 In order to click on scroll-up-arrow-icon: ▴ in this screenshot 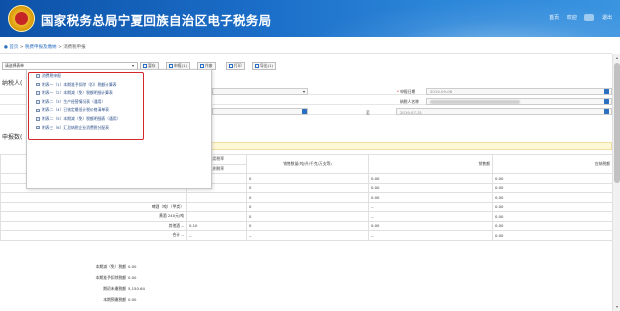, I will do `click(616, 58)`.